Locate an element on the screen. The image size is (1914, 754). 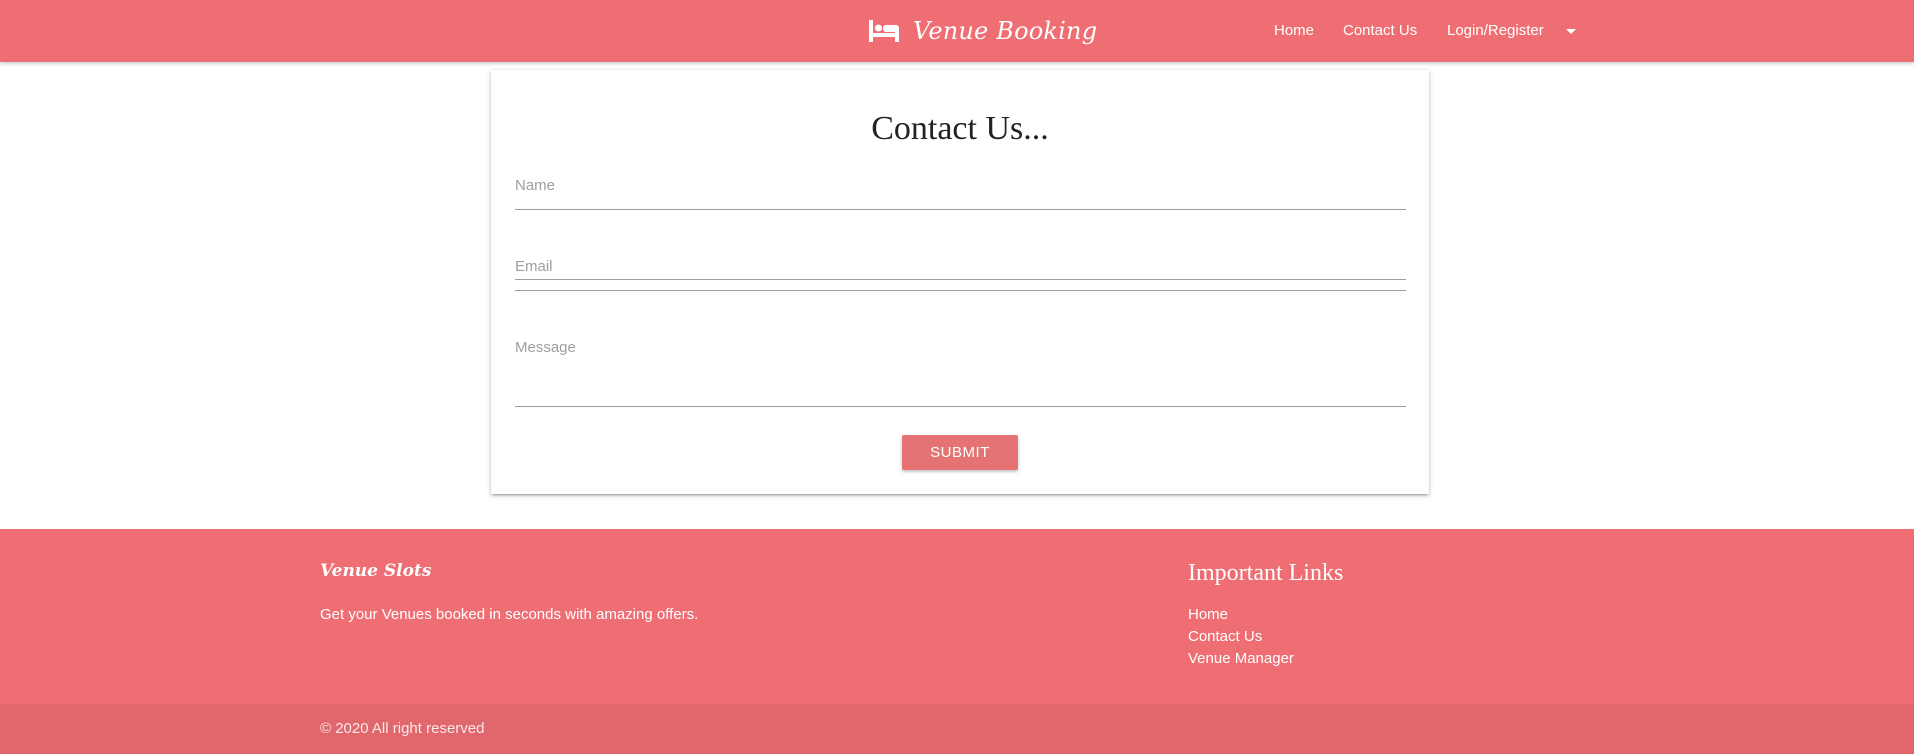
message-textarea is located at coordinates (960, 384).